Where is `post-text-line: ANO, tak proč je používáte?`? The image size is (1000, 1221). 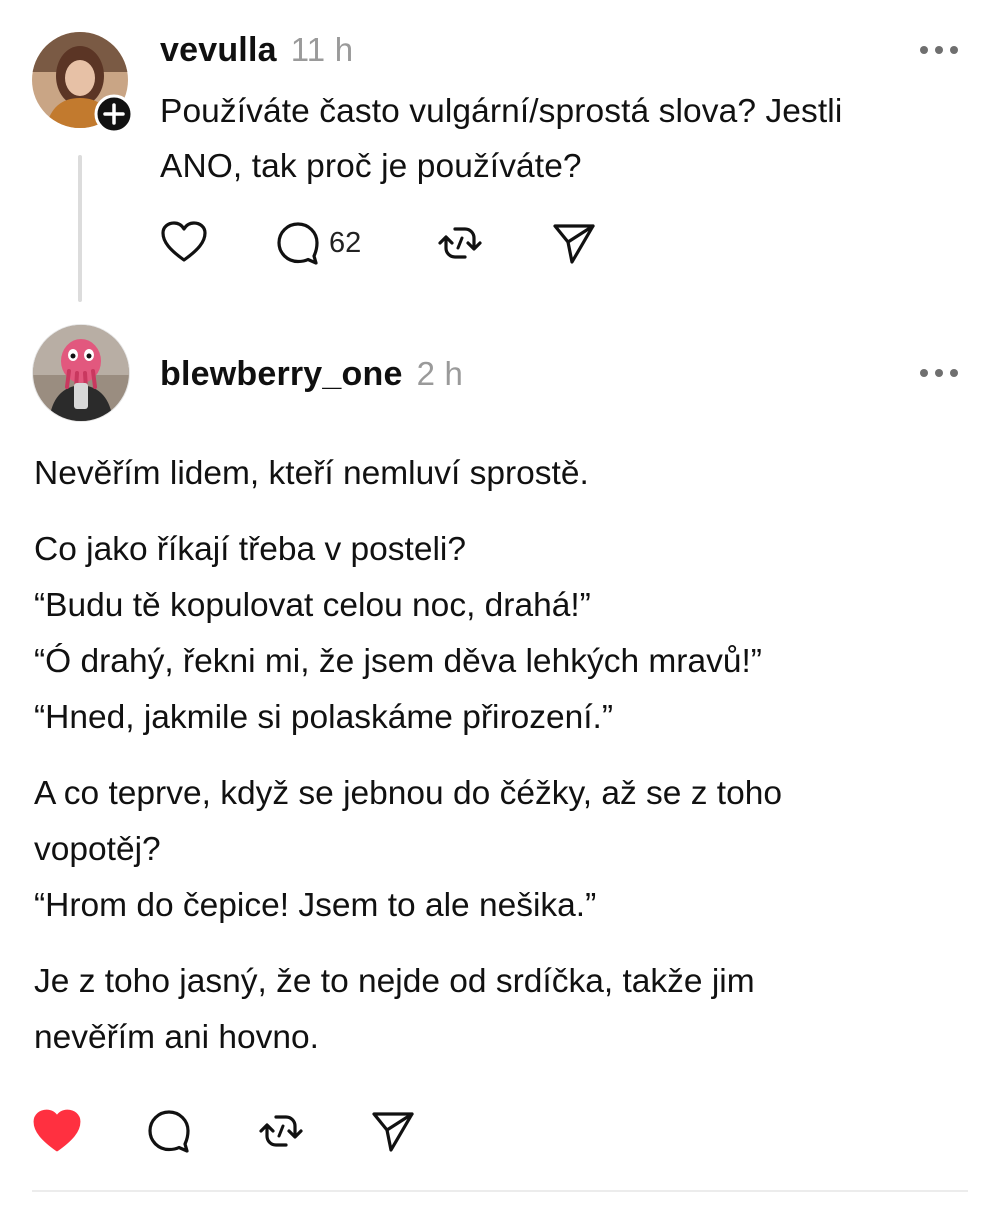
post-text-line: ANO, tak proč je používáte? is located at coordinates (371, 166).